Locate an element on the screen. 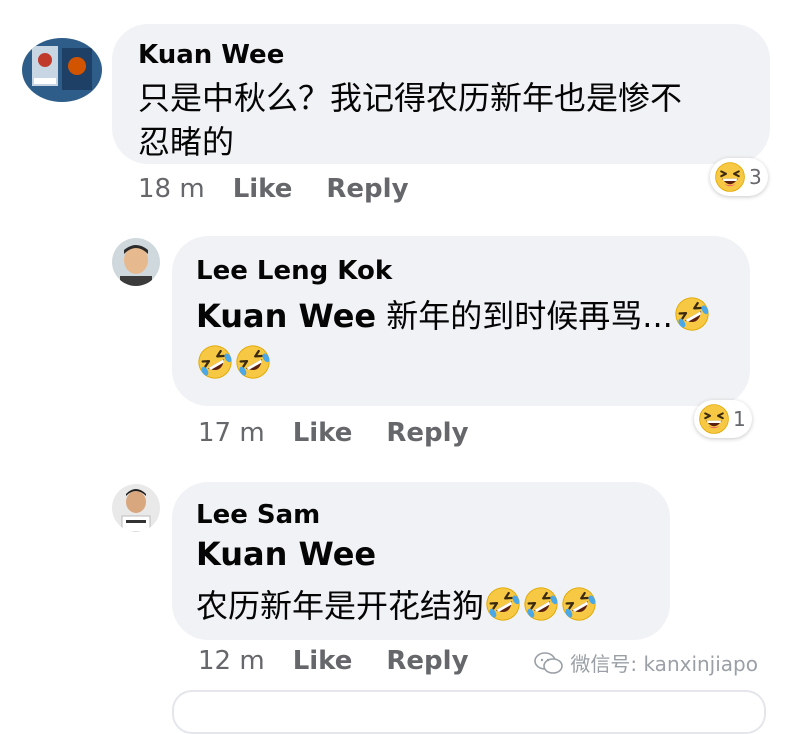 This screenshot has height=734, width=800. comment-author: Lee Leng Kok is located at coordinates (294, 271).